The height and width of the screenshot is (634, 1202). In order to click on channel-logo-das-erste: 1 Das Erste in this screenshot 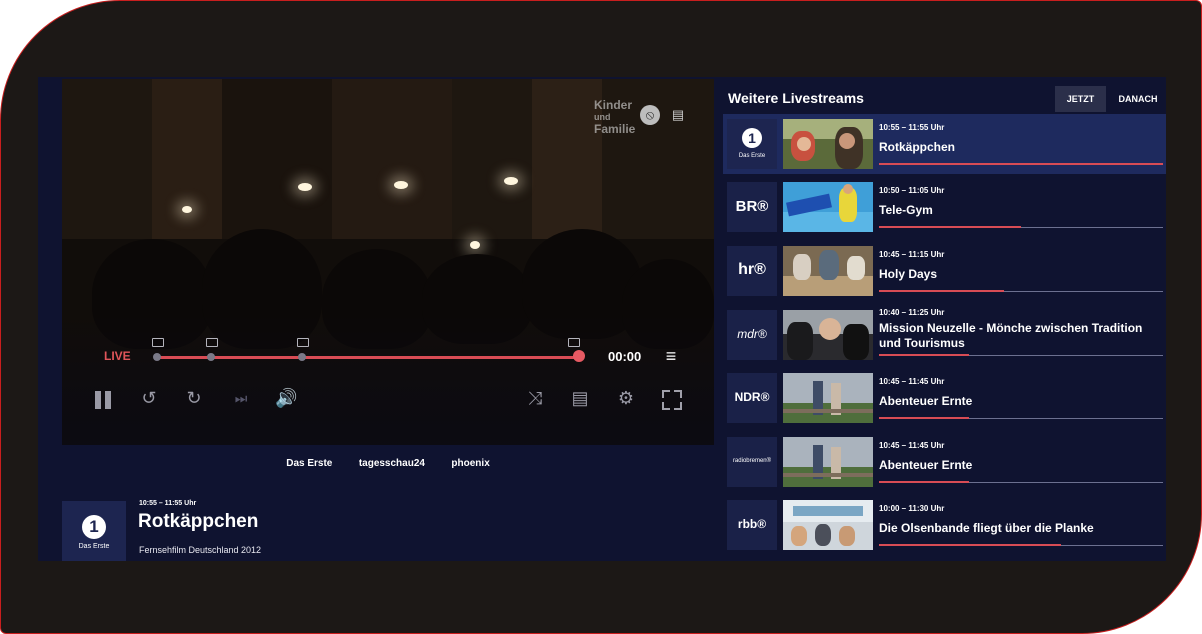, I will do `click(752, 144)`.